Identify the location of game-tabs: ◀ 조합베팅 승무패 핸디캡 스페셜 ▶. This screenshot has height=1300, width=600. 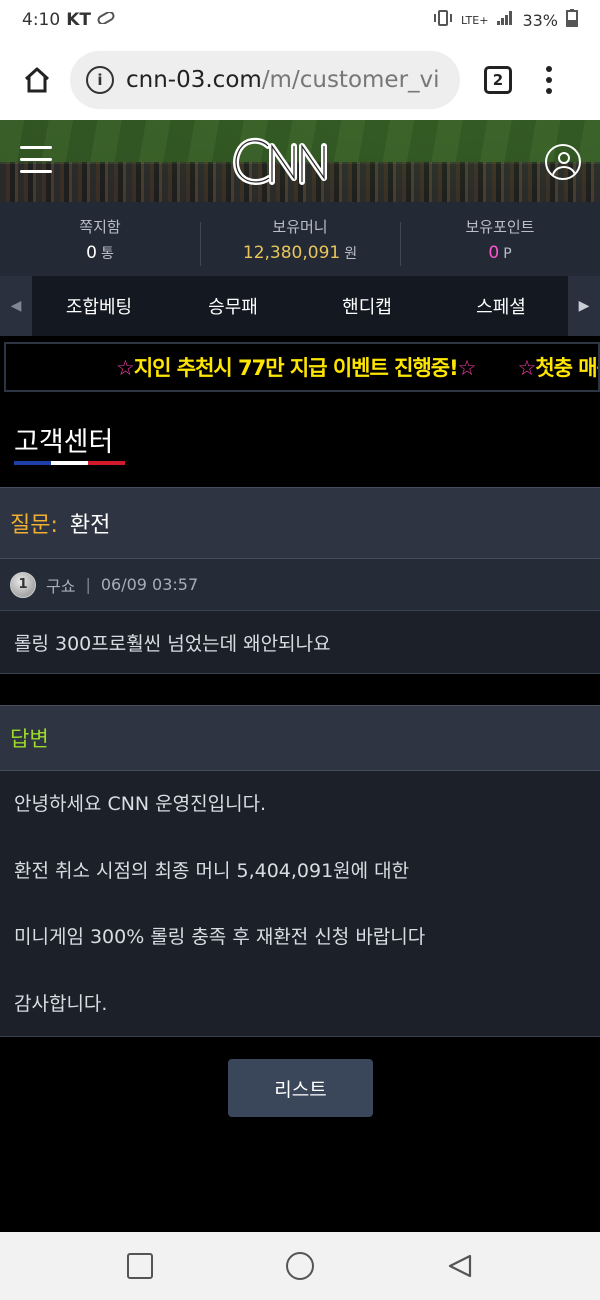
(300, 306).